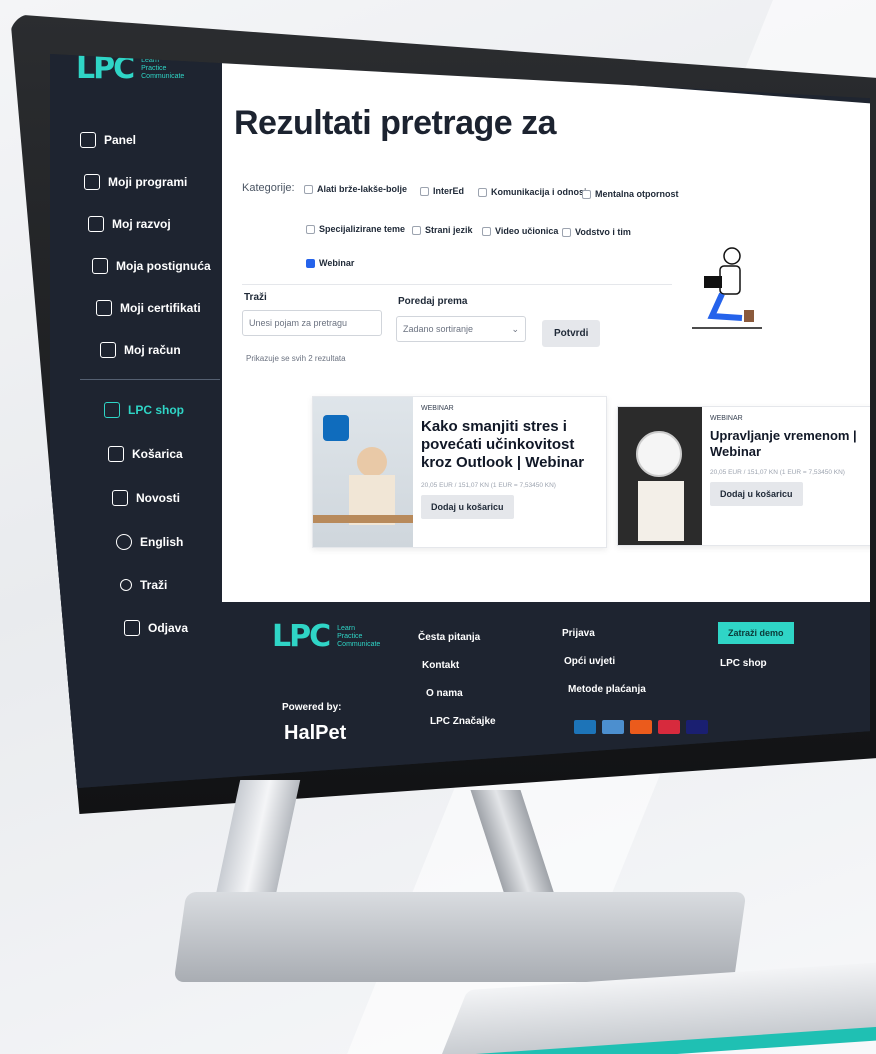  I want to click on submit-button: Potvrdi, so click(571, 333).